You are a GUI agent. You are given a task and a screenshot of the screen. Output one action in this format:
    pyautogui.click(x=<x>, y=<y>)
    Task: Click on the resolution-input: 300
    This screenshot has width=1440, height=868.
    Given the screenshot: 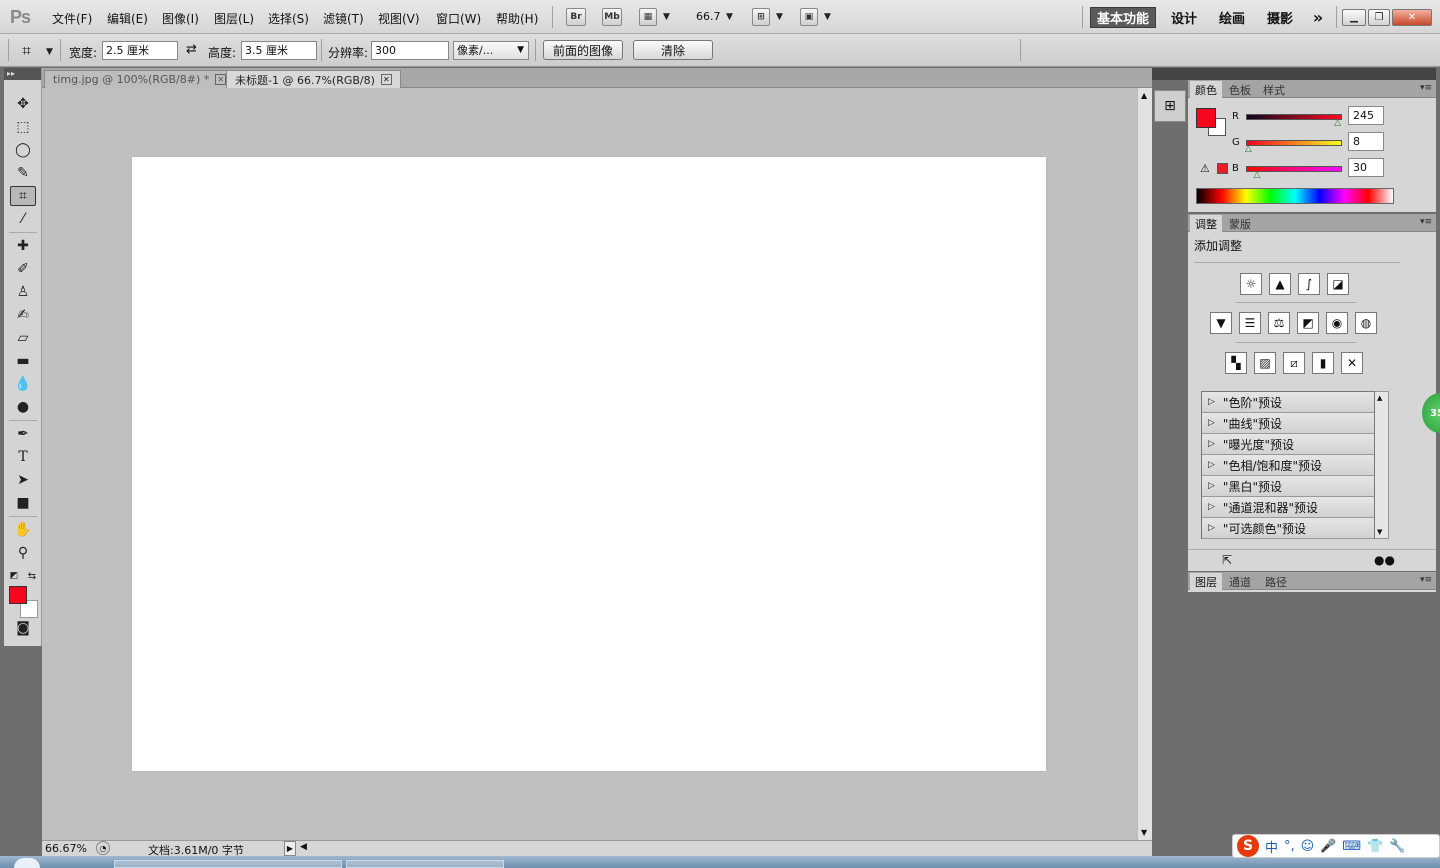 What is the action you would take?
    pyautogui.click(x=410, y=50)
    